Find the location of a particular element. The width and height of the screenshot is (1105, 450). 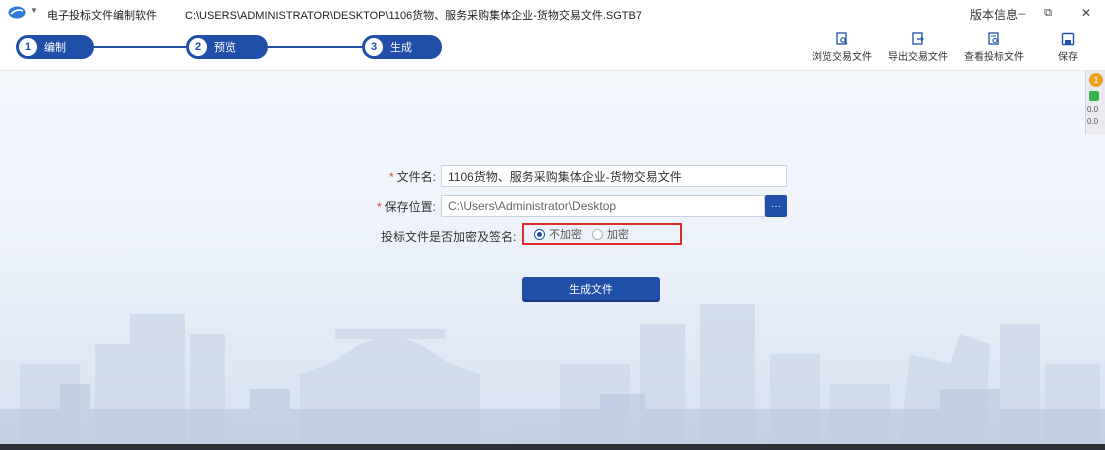

step-edit: 1 编制 is located at coordinates (55, 47).